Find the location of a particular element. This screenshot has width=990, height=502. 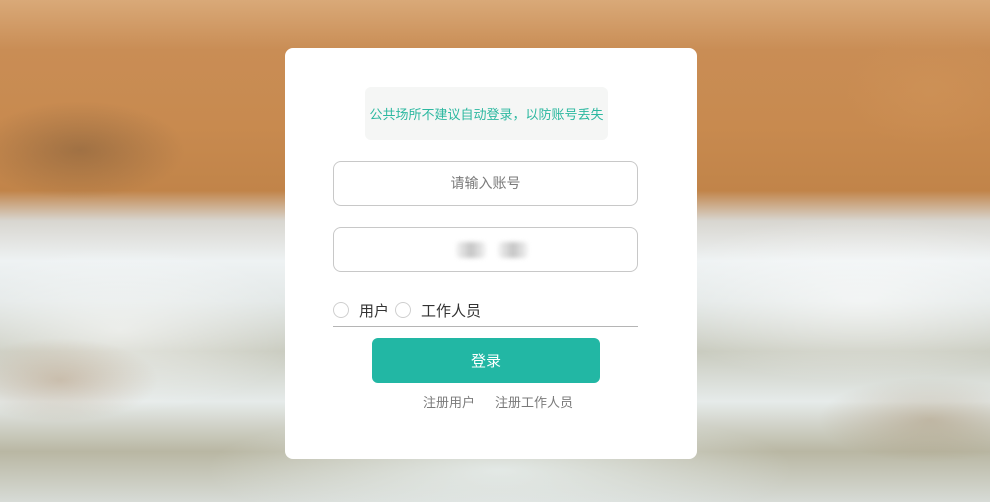

register-staff-link: 注册工作人员 is located at coordinates (534, 401).